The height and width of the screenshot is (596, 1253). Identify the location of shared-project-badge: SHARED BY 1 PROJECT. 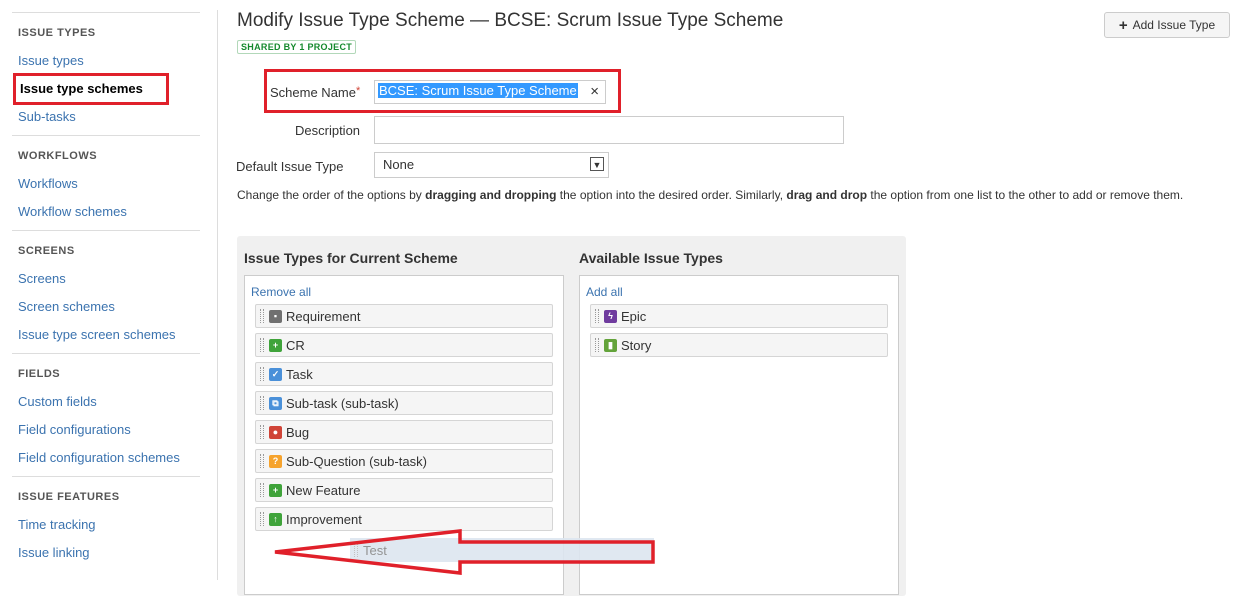
(297, 47).